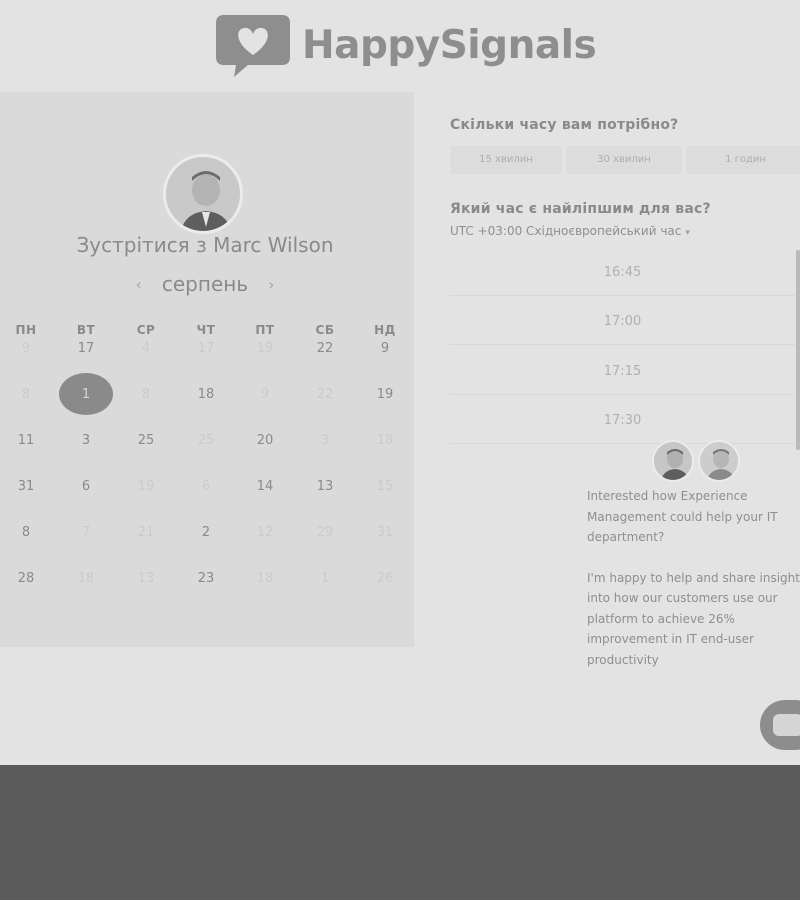  Describe the element at coordinates (385, 578) in the screenshot. I see `calendar-day: 26` at that location.